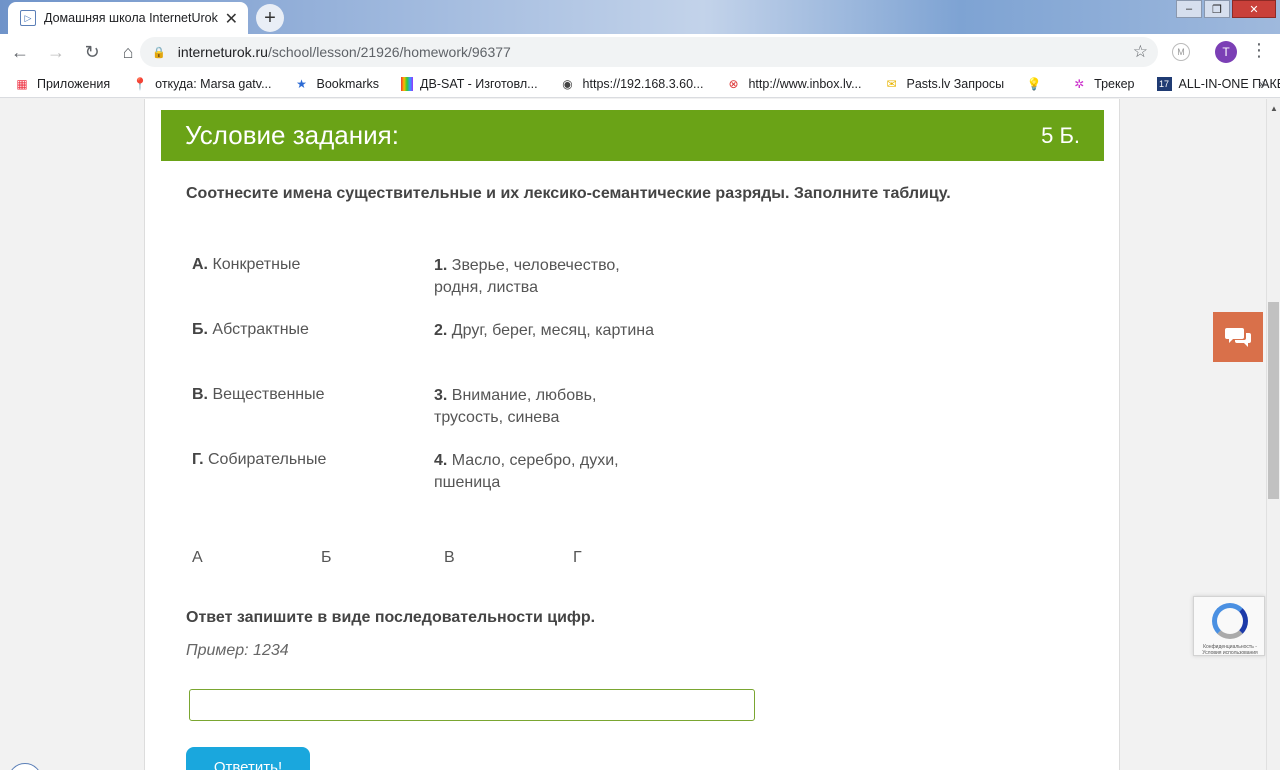 This screenshot has height=770, width=1280. Describe the element at coordinates (1079, 83) in the screenshot. I see `tracker-icon: ✲` at that location.